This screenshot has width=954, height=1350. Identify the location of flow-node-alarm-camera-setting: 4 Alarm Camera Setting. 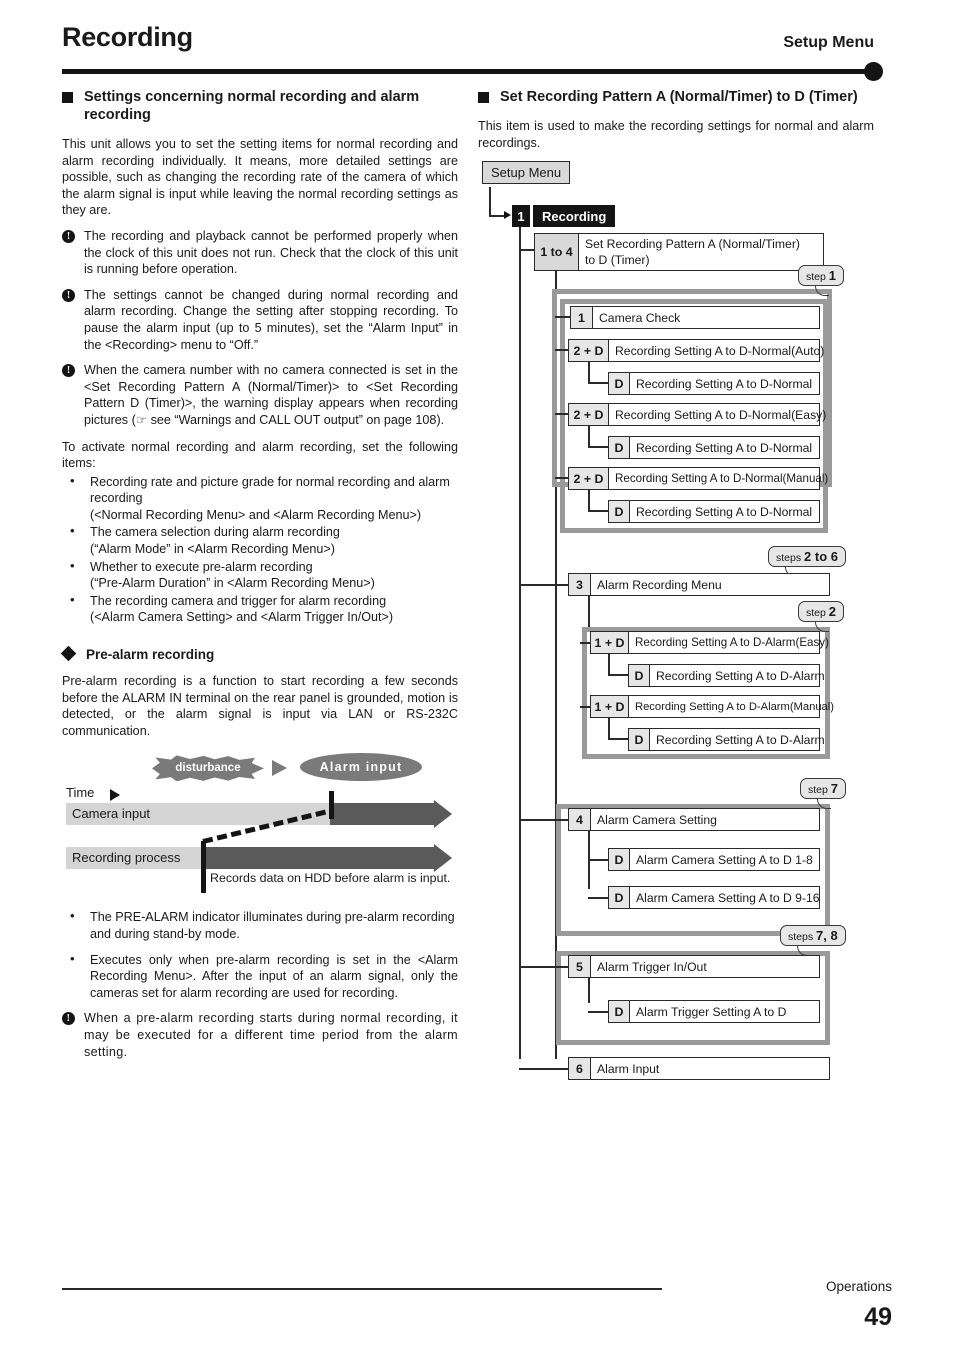
(694, 820).